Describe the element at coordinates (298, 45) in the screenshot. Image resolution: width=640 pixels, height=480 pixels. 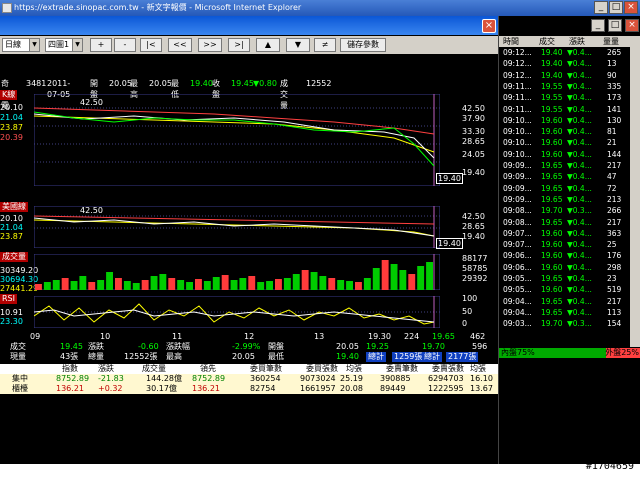
I see `down-button: ▼` at that location.